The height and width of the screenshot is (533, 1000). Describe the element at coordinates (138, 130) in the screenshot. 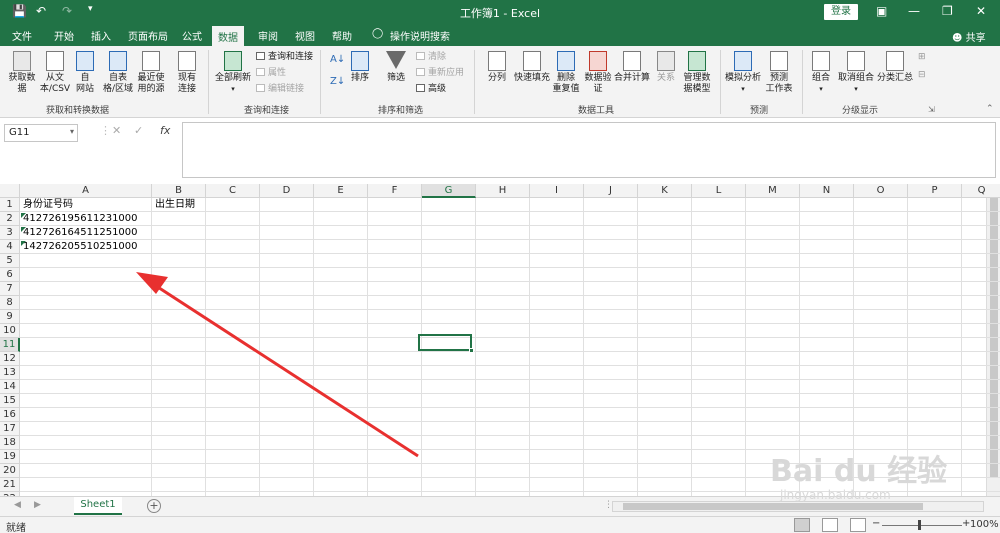

I see `enter-icon: ✓` at that location.